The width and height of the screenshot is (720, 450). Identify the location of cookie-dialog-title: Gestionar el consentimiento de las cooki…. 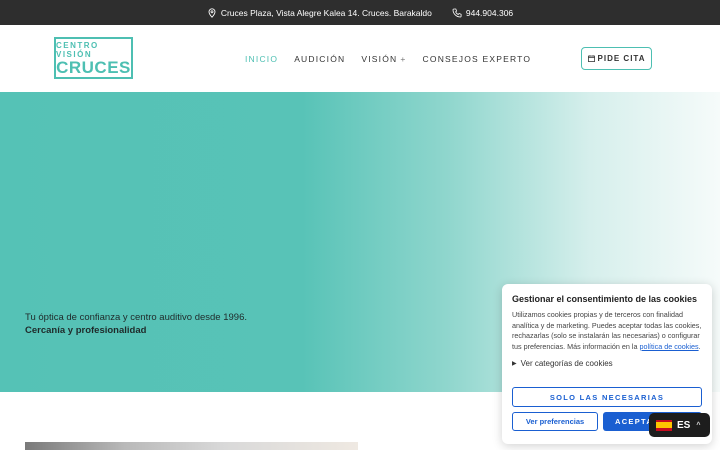
(605, 299).